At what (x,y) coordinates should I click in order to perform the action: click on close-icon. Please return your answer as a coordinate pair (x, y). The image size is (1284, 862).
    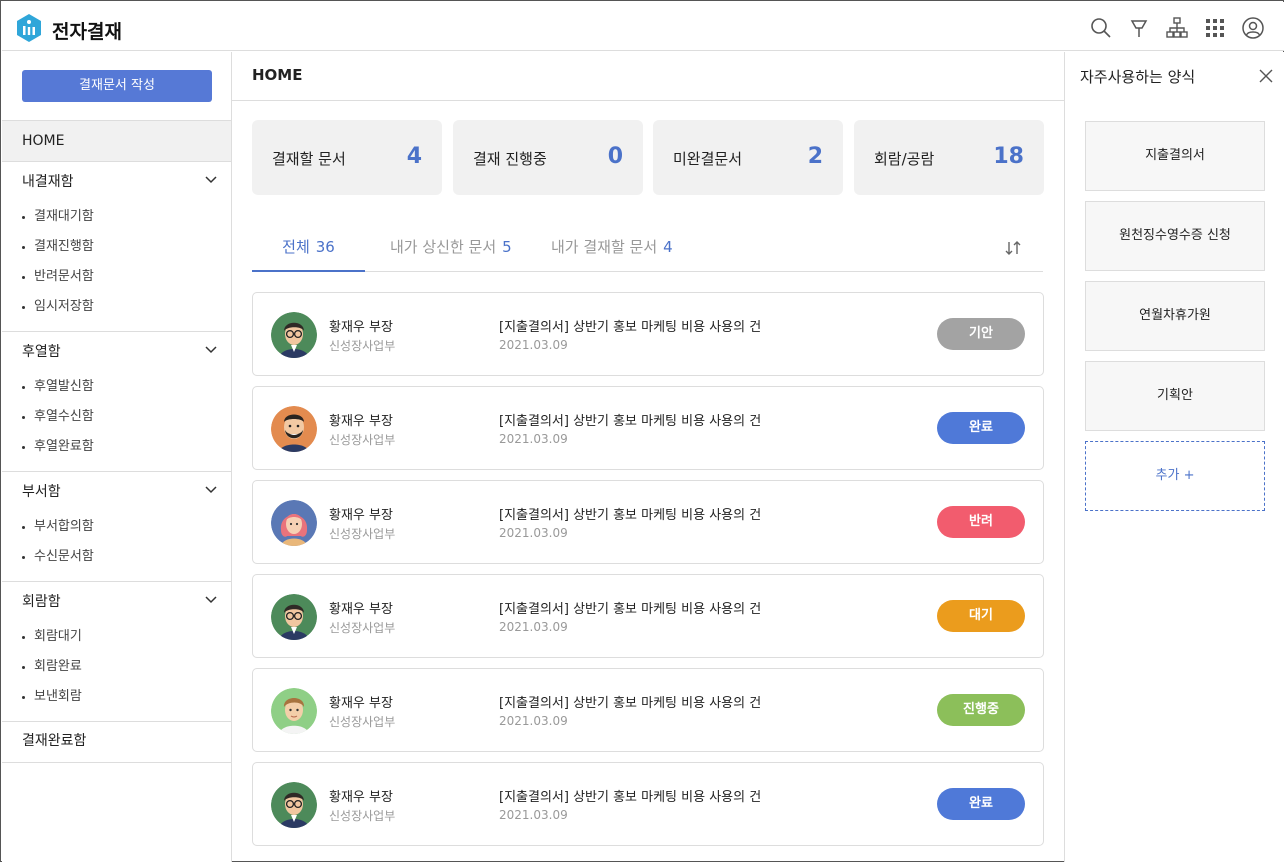
    Looking at the image, I should click on (1266, 76).